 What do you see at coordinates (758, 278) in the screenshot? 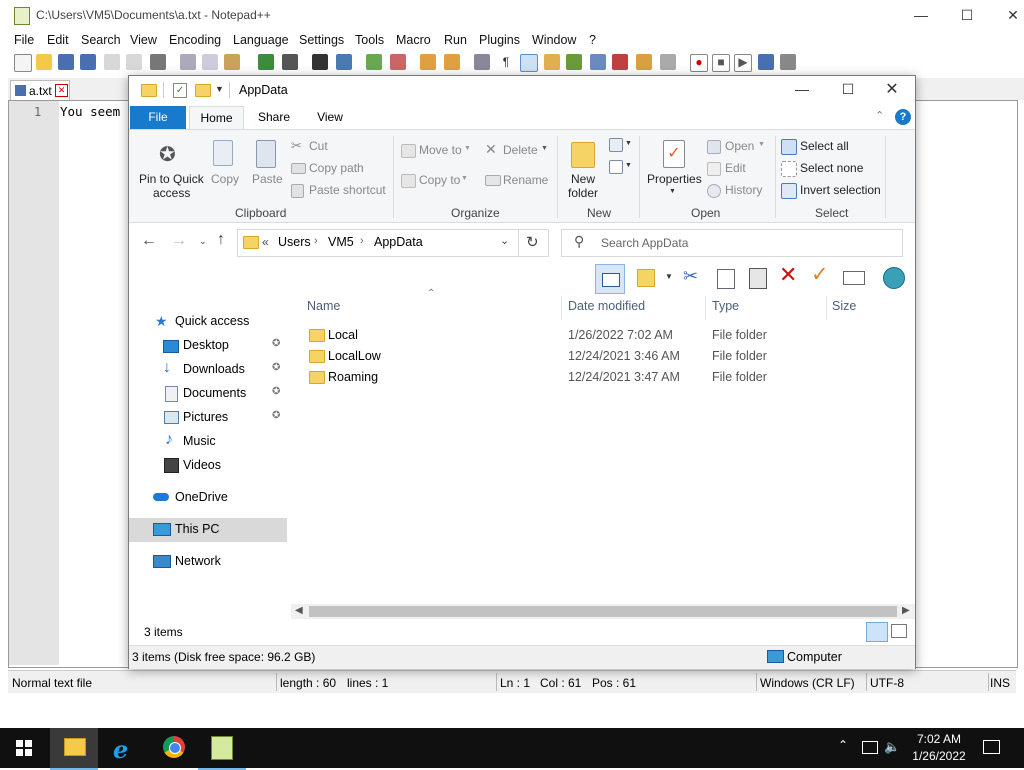
I see `paste-toolbar-icon` at bounding box center [758, 278].